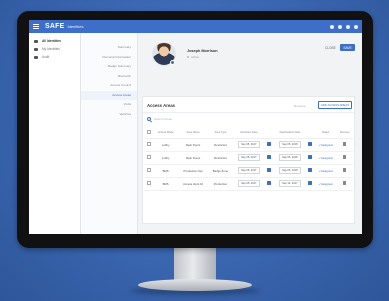 This screenshot has height=301, width=389. Describe the element at coordinates (172, 62) in the screenshot. I see `camera-icon` at that location.